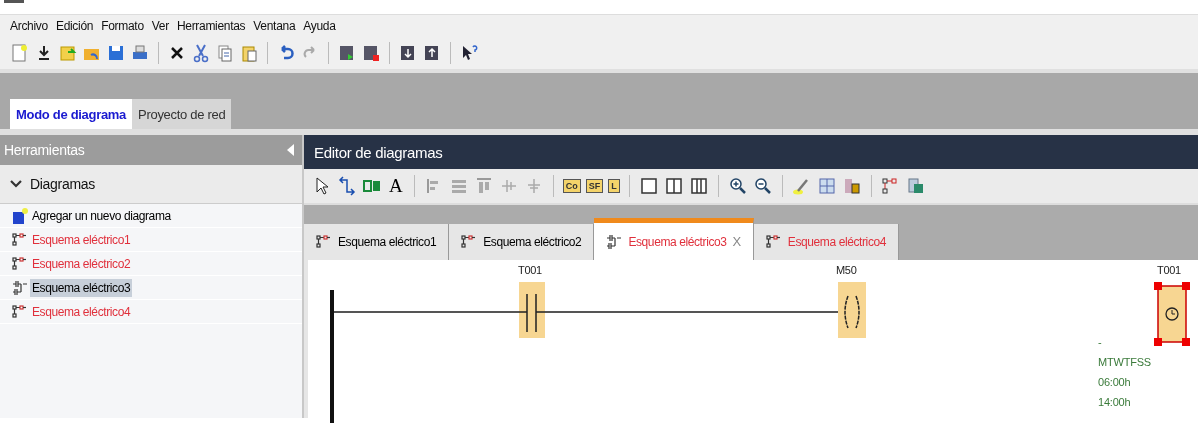  What do you see at coordinates (290, 150) in the screenshot?
I see `collapse-icon` at bounding box center [290, 150].